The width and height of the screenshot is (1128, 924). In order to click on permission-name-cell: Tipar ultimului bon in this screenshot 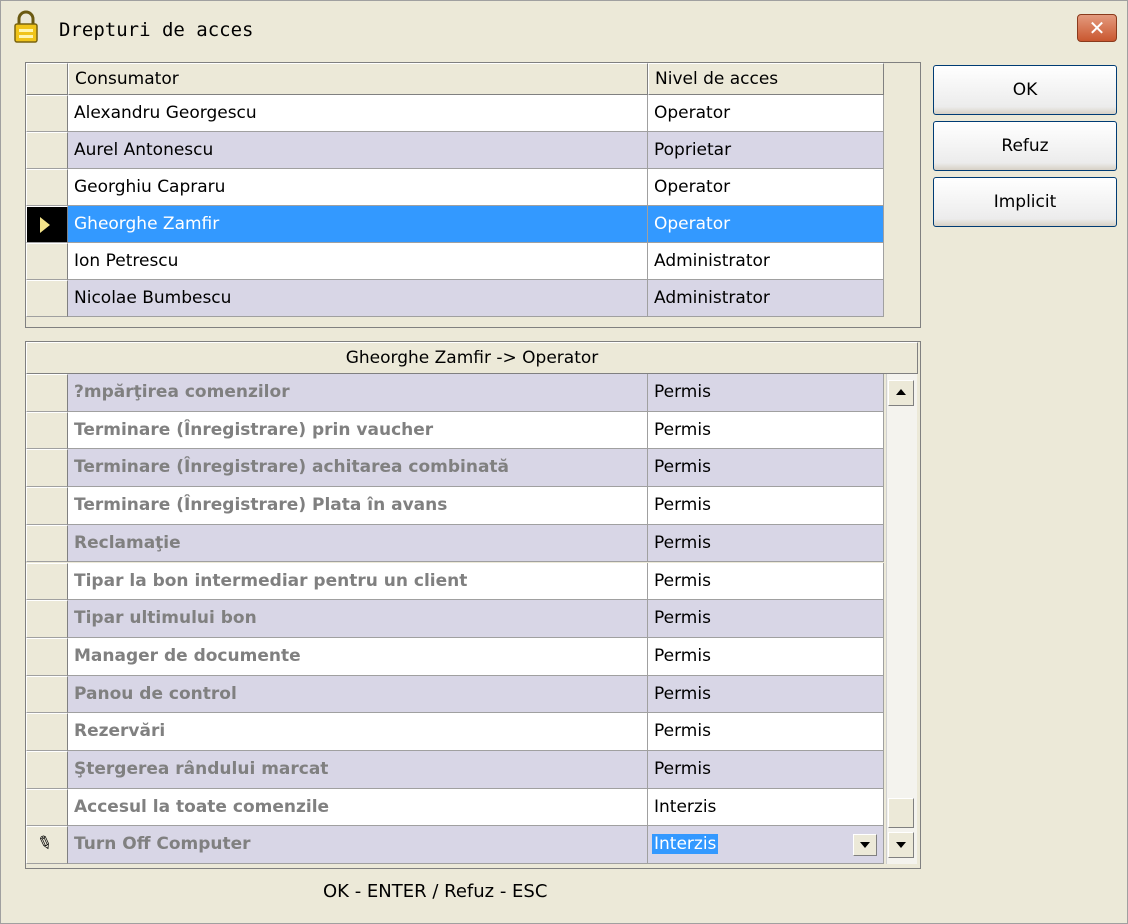, I will do `click(358, 619)`.